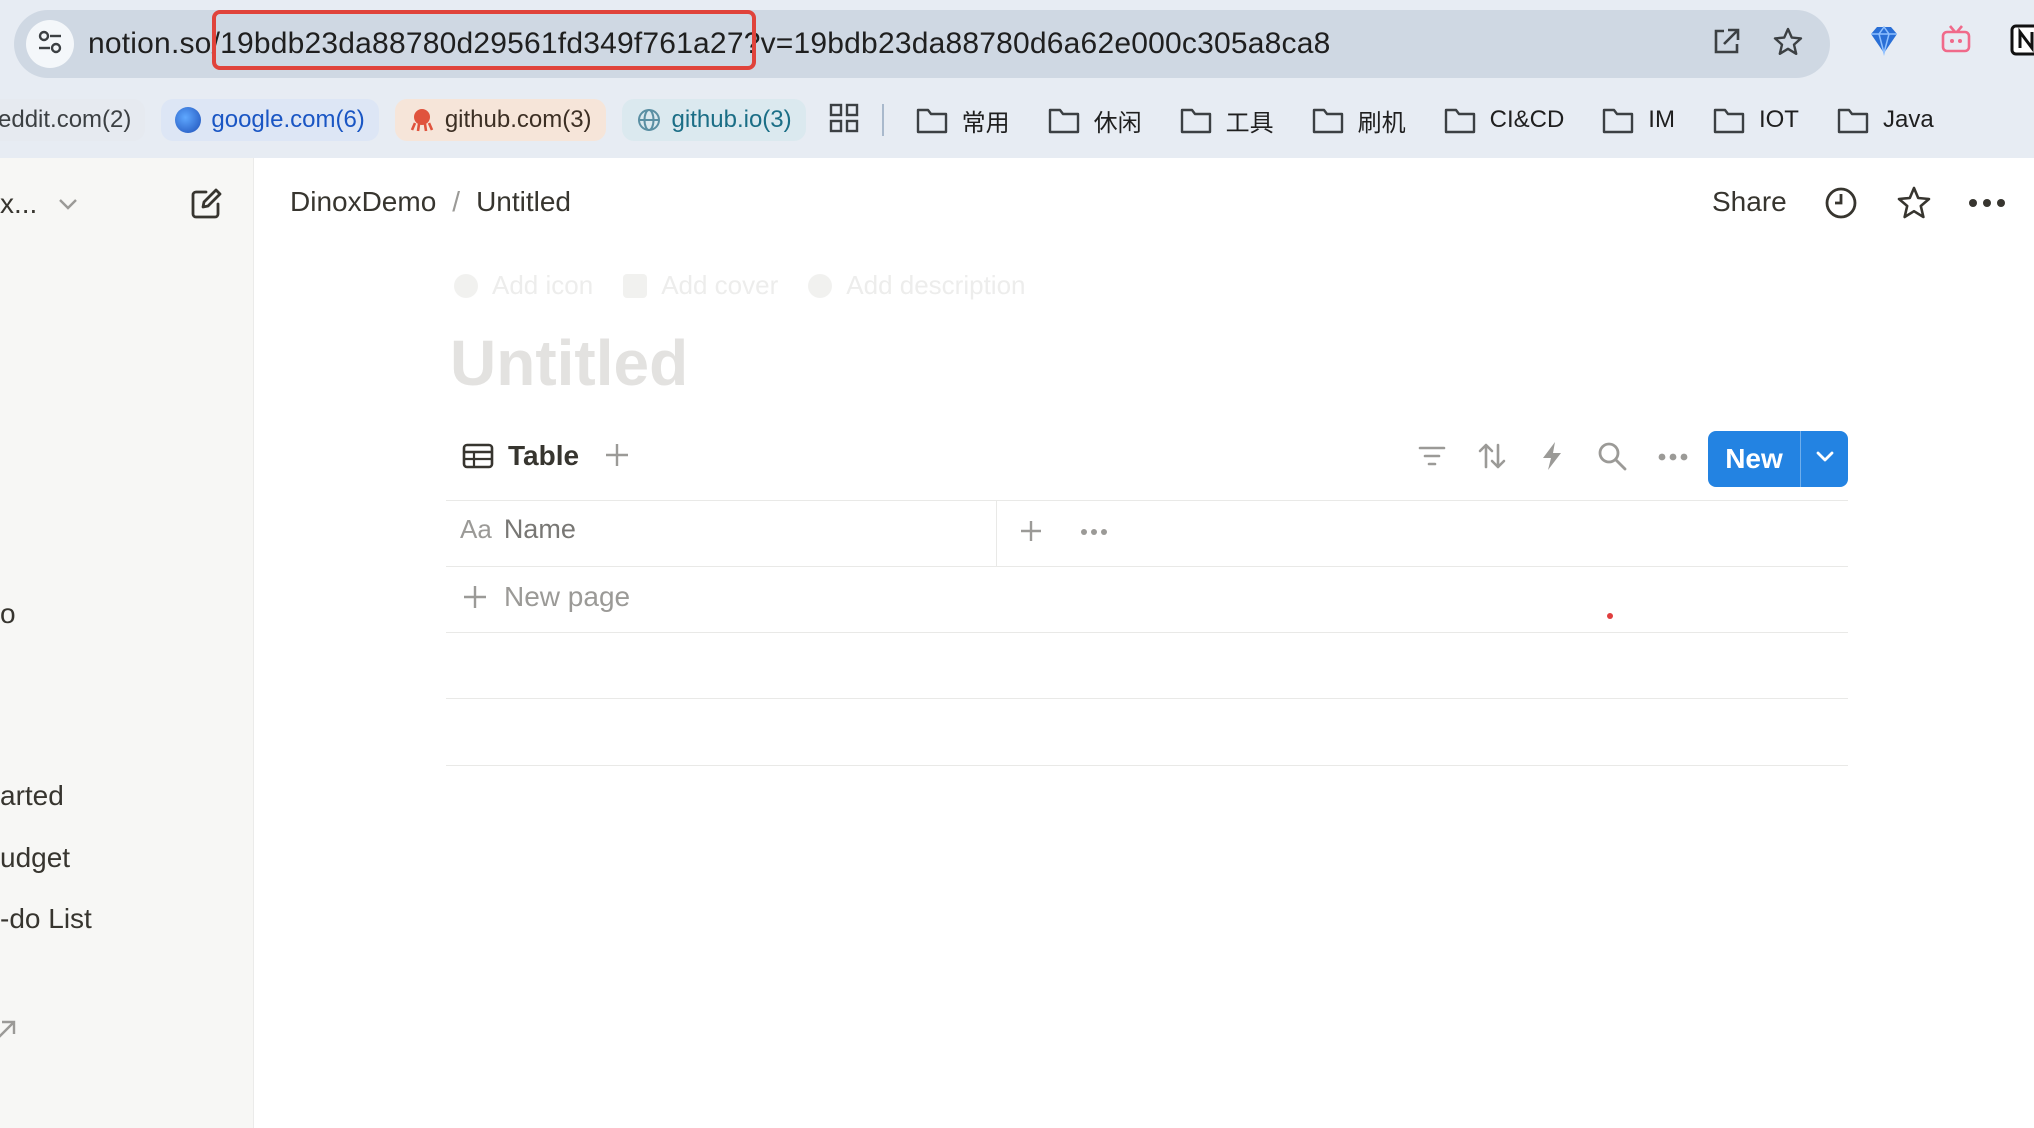 Image resolution: width=2034 pixels, height=1128 pixels. I want to click on bookmark-folder: IM, so click(1638, 120).